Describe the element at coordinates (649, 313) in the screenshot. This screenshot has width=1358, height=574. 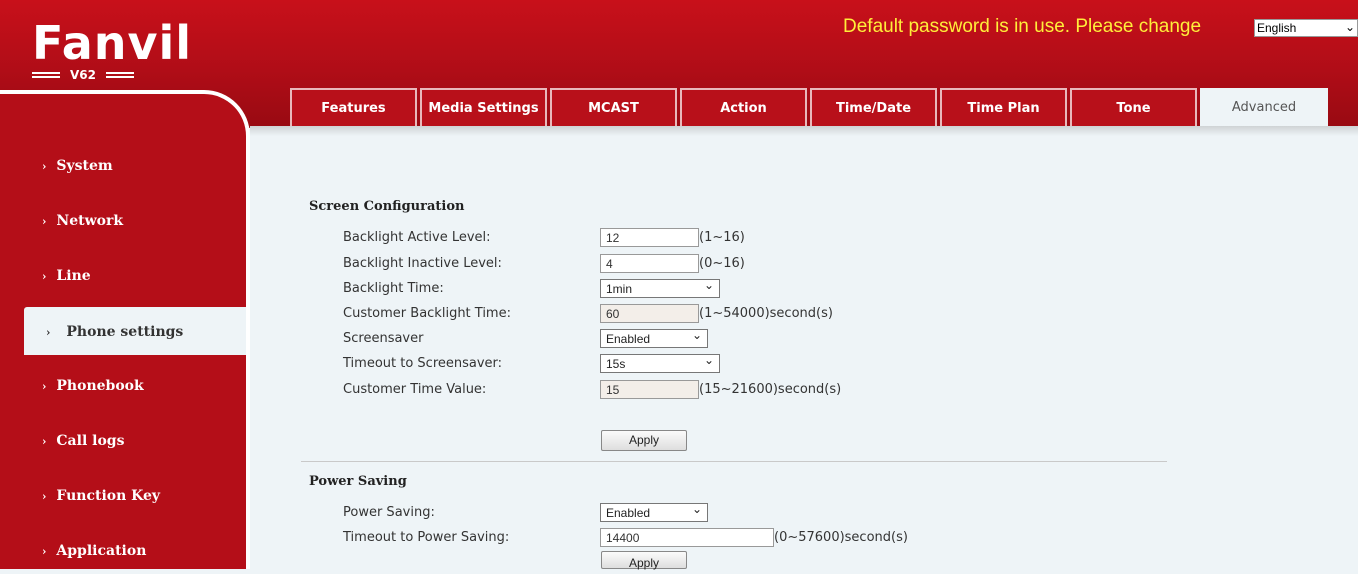
I see `customer-backlight-input: 60` at that location.